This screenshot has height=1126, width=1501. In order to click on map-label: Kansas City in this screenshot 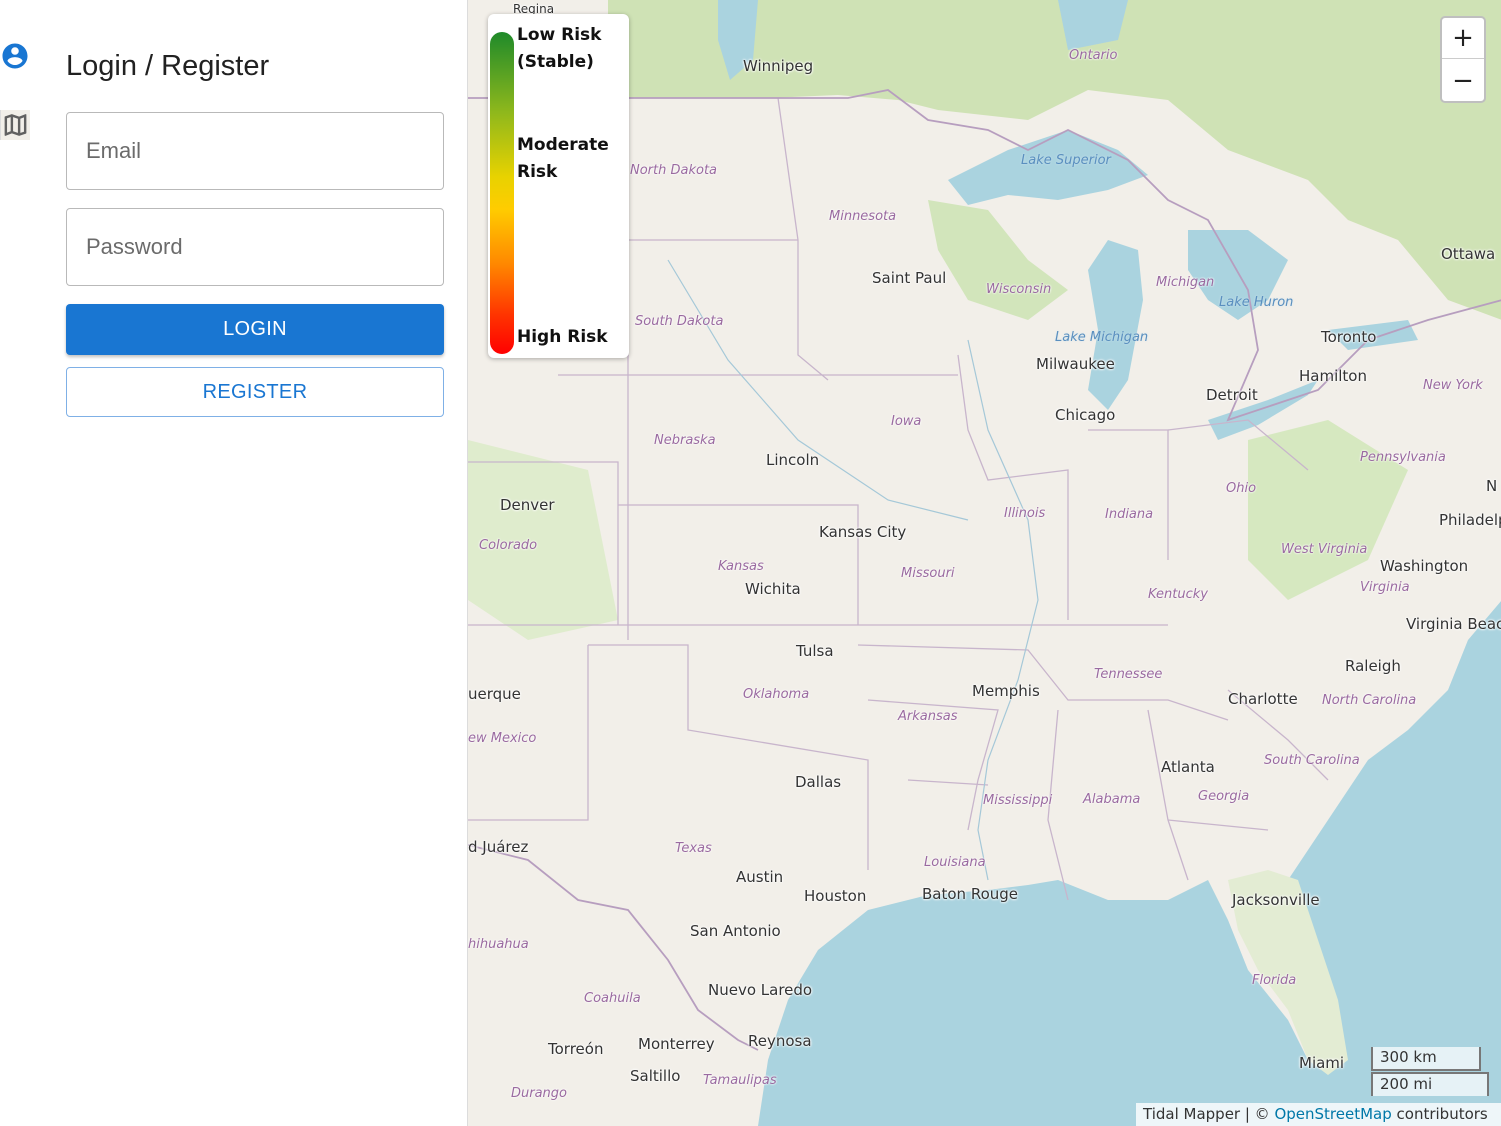, I will do `click(863, 532)`.